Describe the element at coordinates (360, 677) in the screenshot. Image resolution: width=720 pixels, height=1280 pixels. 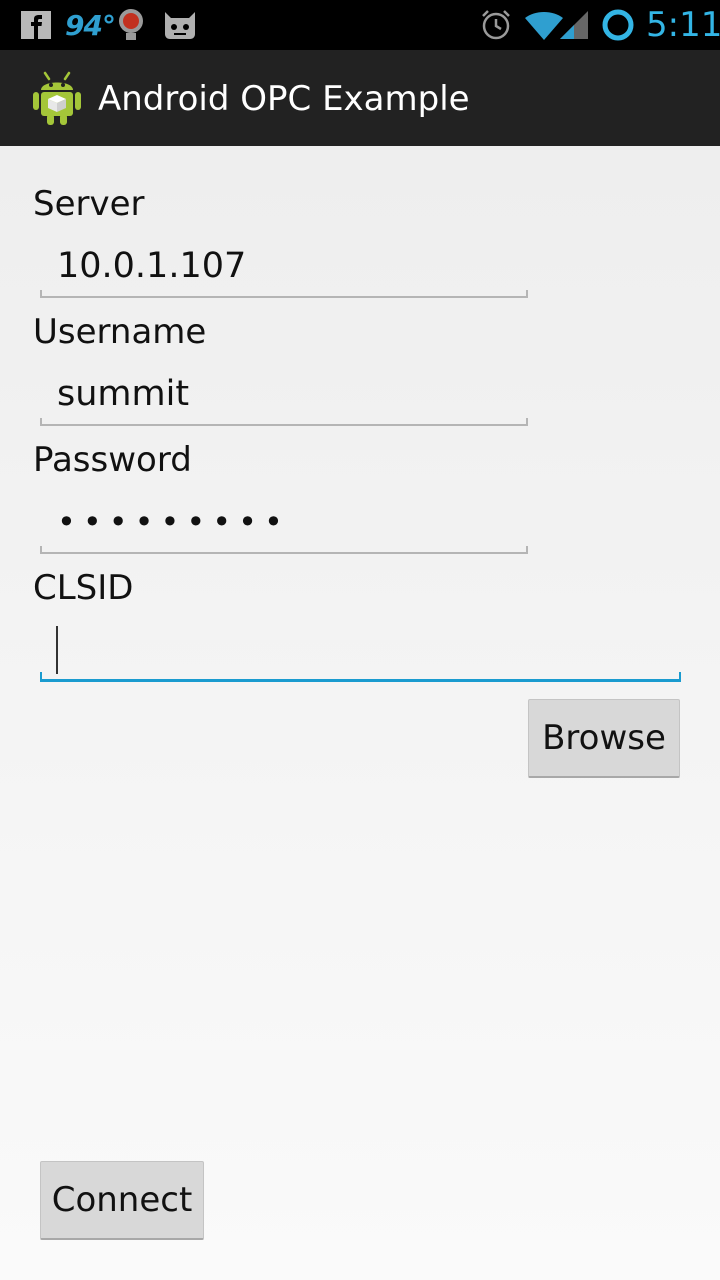
I see `clsid-field-underline` at that location.